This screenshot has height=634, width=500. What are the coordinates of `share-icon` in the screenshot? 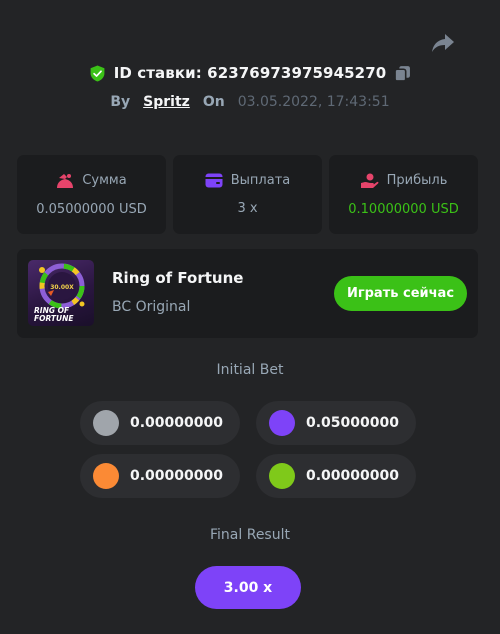 It's located at (443, 43).